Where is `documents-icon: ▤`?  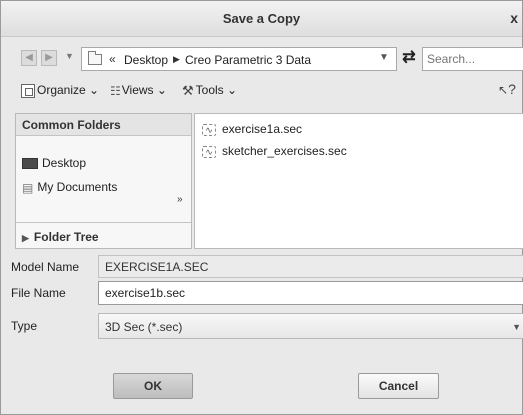
documents-icon: ▤ is located at coordinates (28, 187).